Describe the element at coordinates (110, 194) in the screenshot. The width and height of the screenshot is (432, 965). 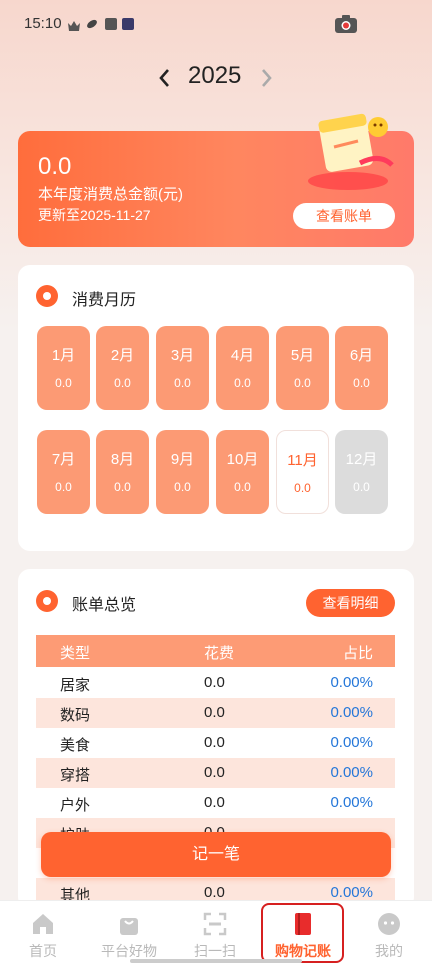
I see `annual-total-label: 本年度消费总金额(元)` at that location.